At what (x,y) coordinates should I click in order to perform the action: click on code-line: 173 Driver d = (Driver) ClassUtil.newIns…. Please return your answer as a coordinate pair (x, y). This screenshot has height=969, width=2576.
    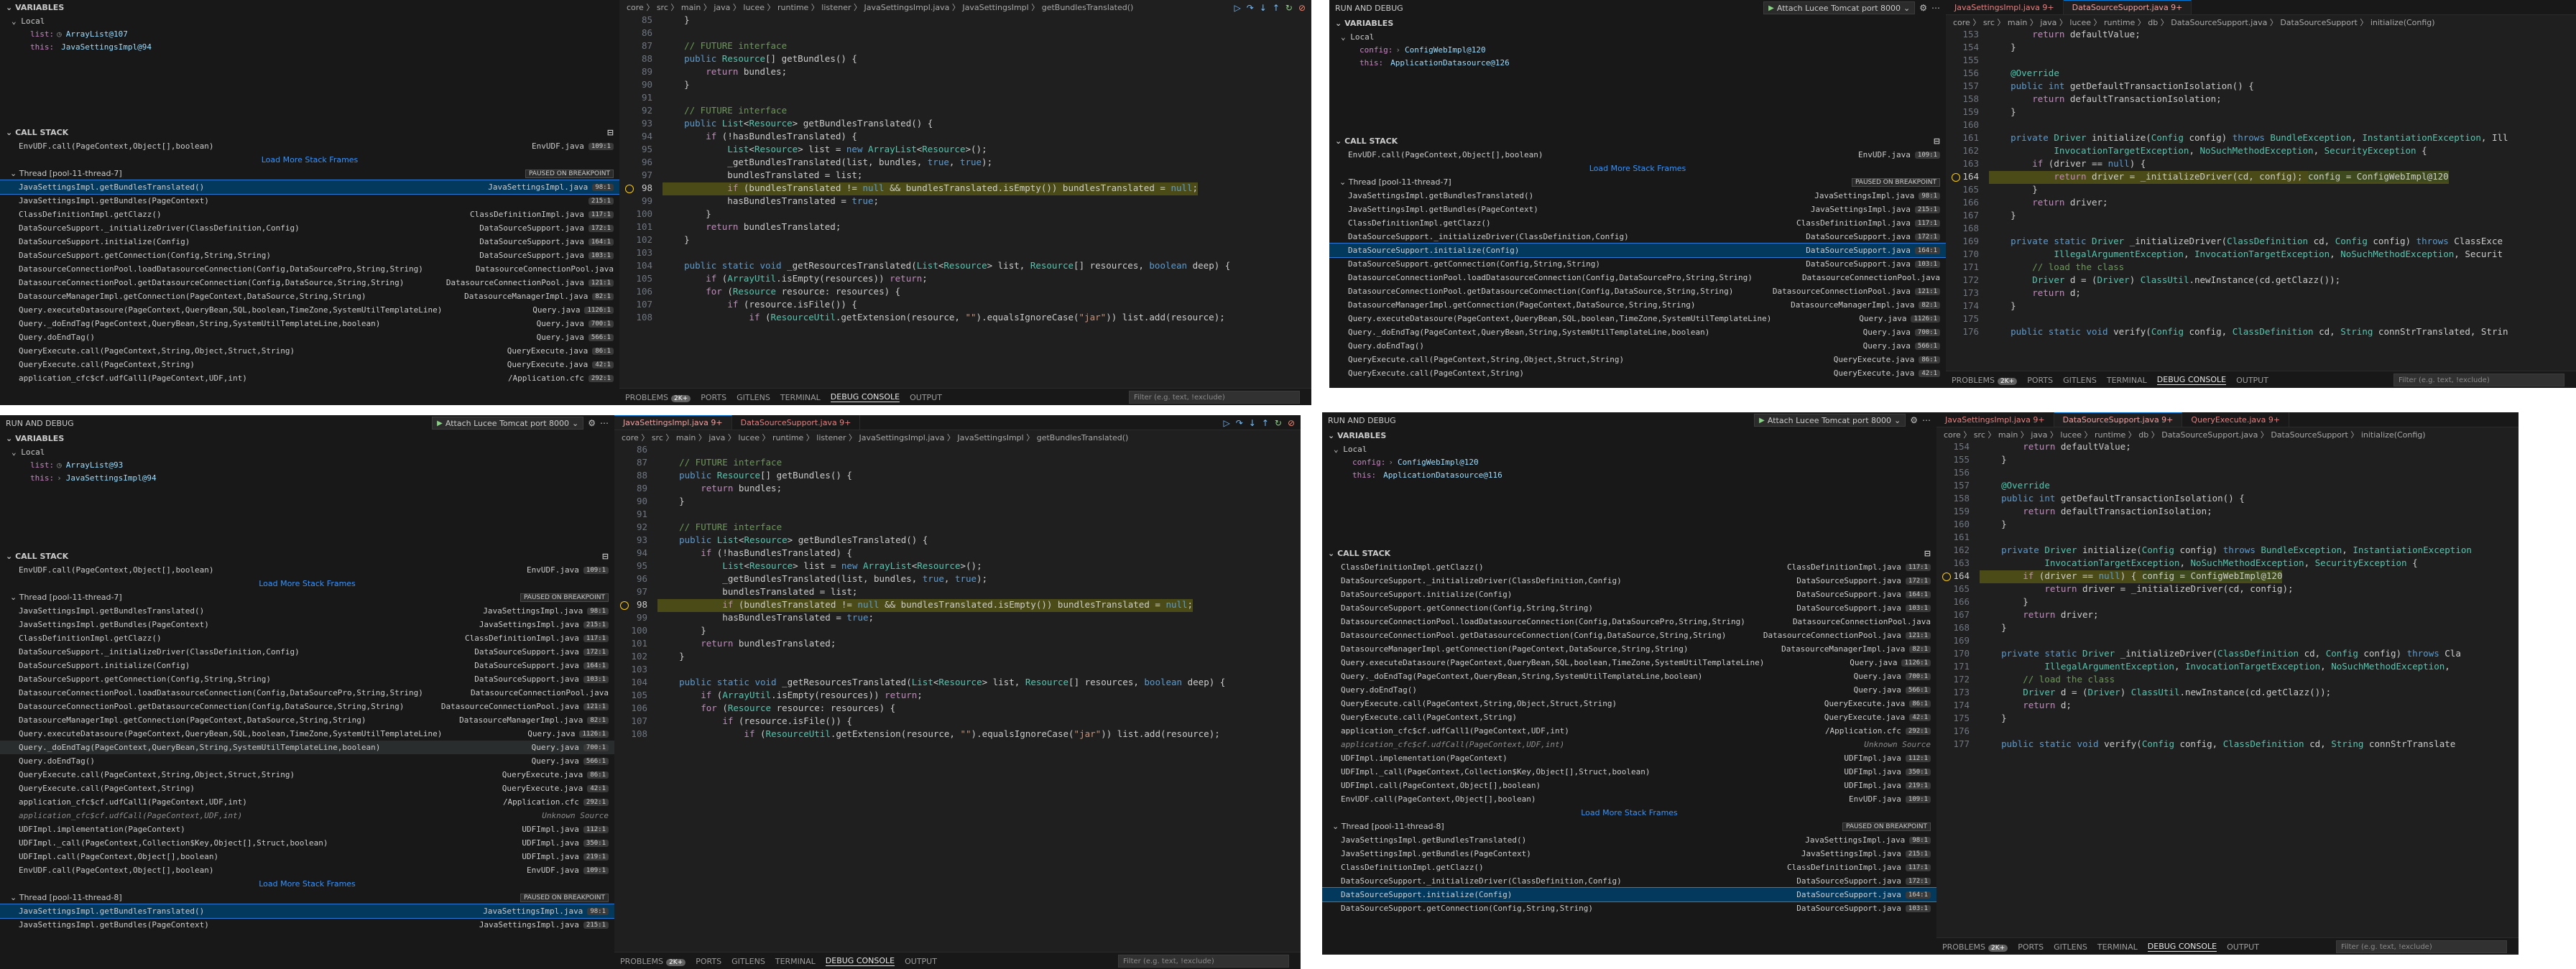
    Looking at the image, I should click on (2227, 693).